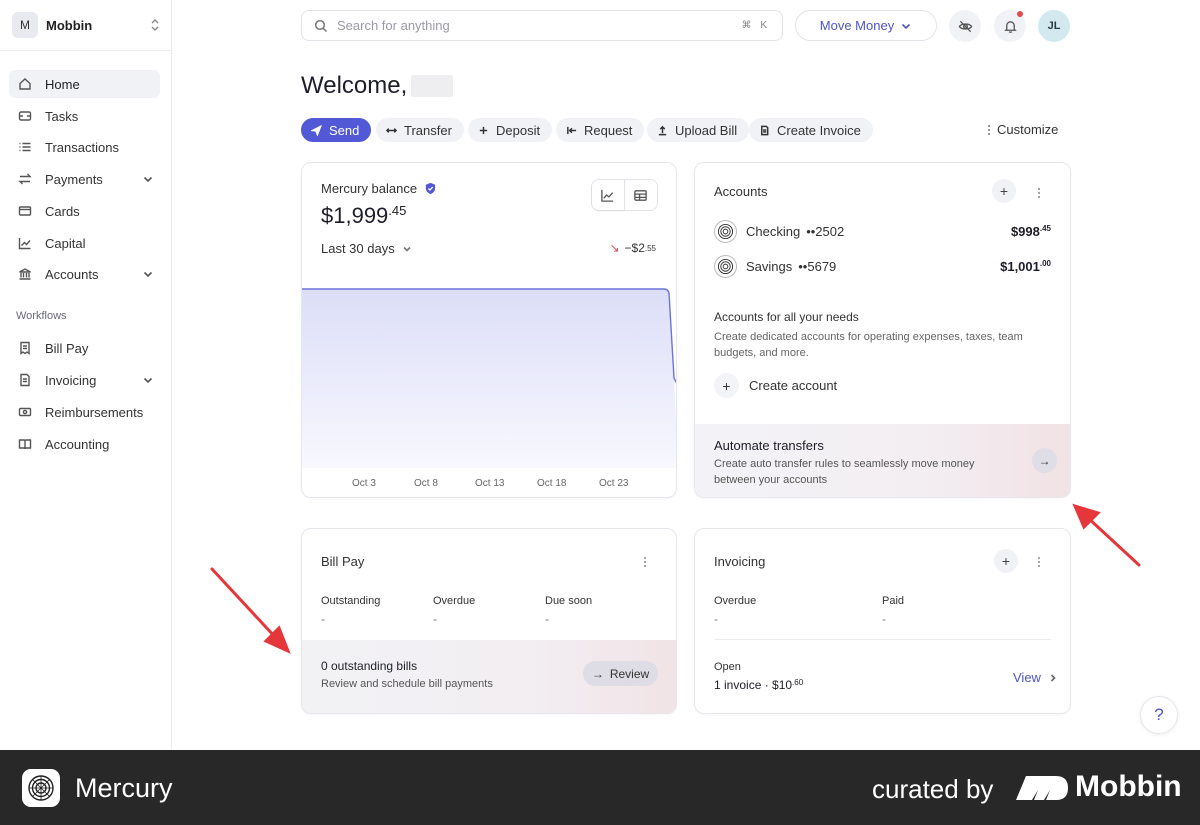  I want to click on request-button: Request, so click(600, 130).